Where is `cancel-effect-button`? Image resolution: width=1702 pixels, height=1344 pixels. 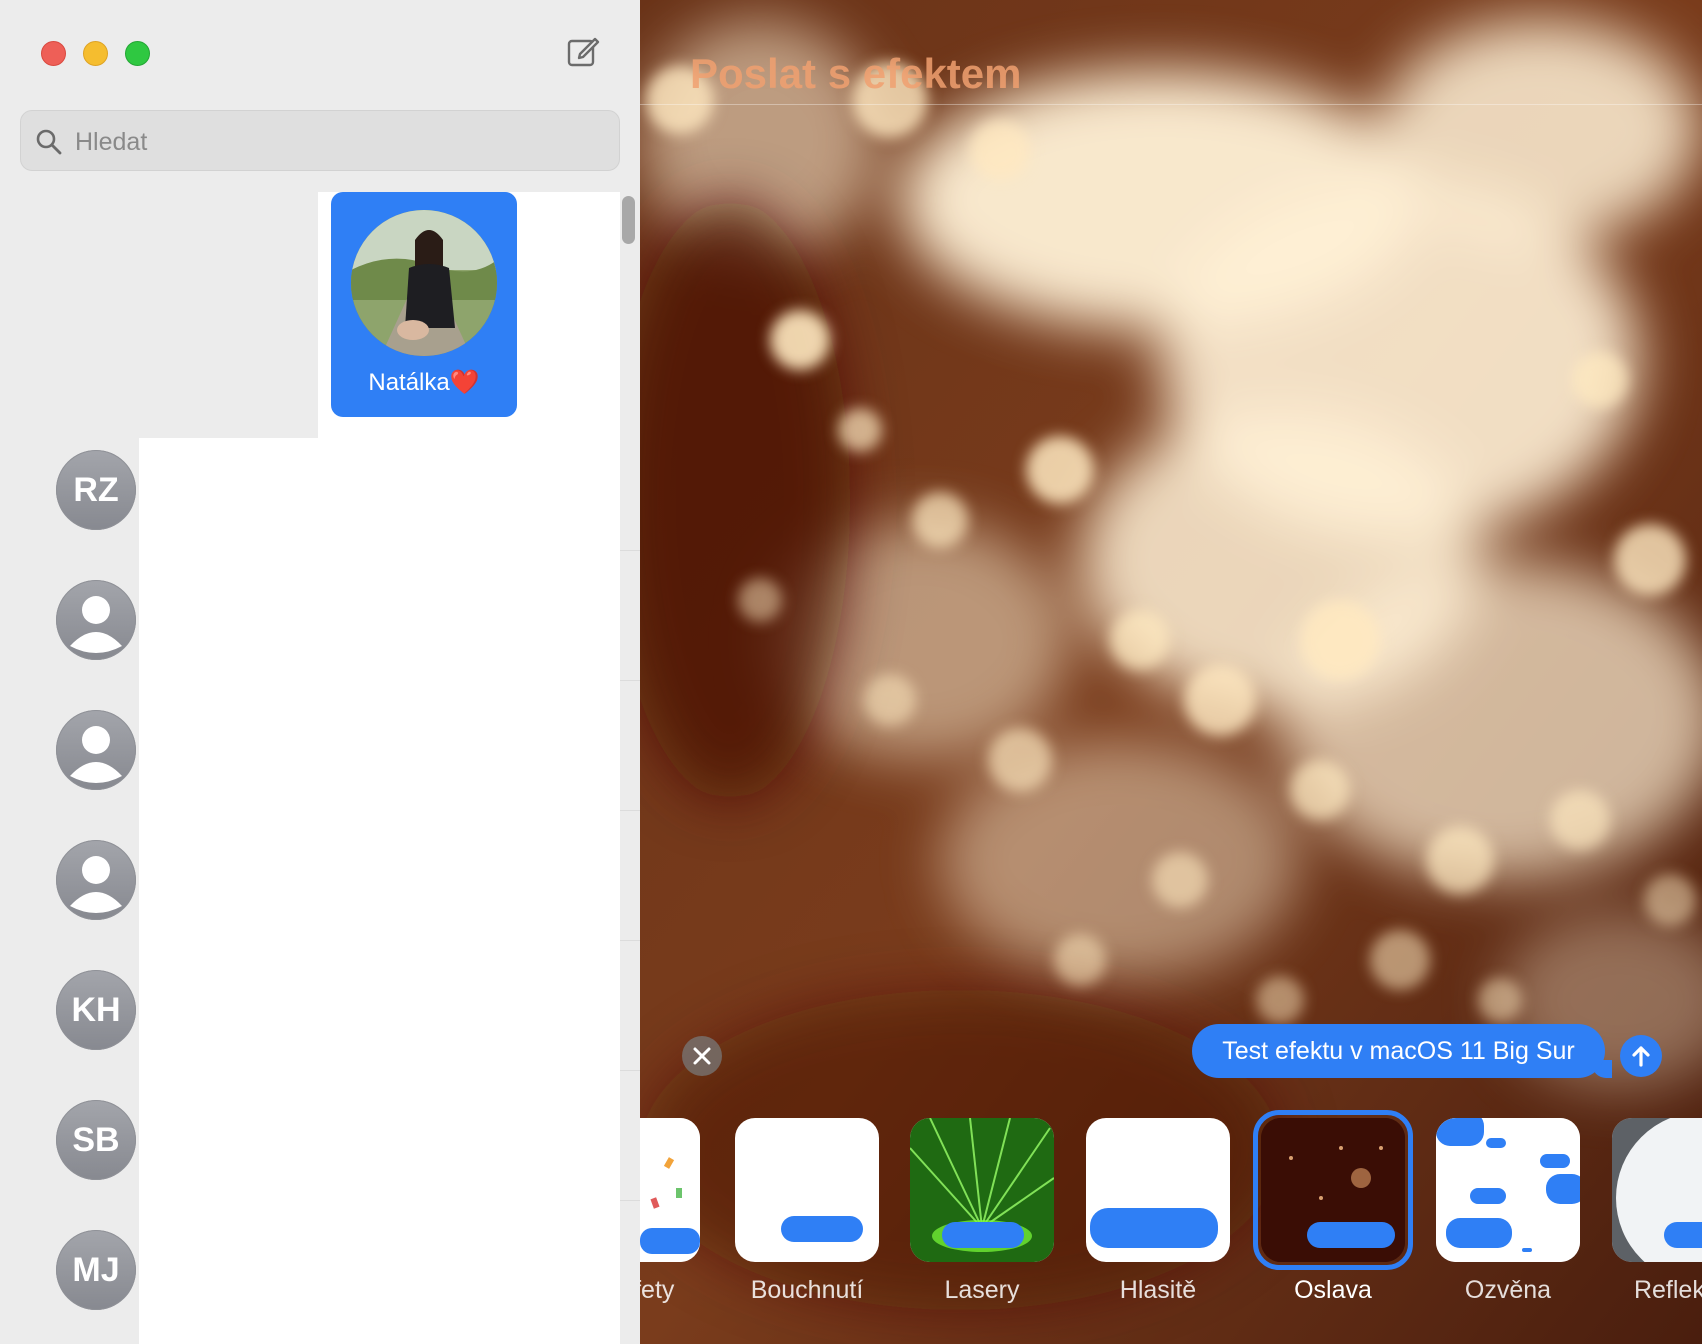
cancel-effect-button is located at coordinates (702, 1056).